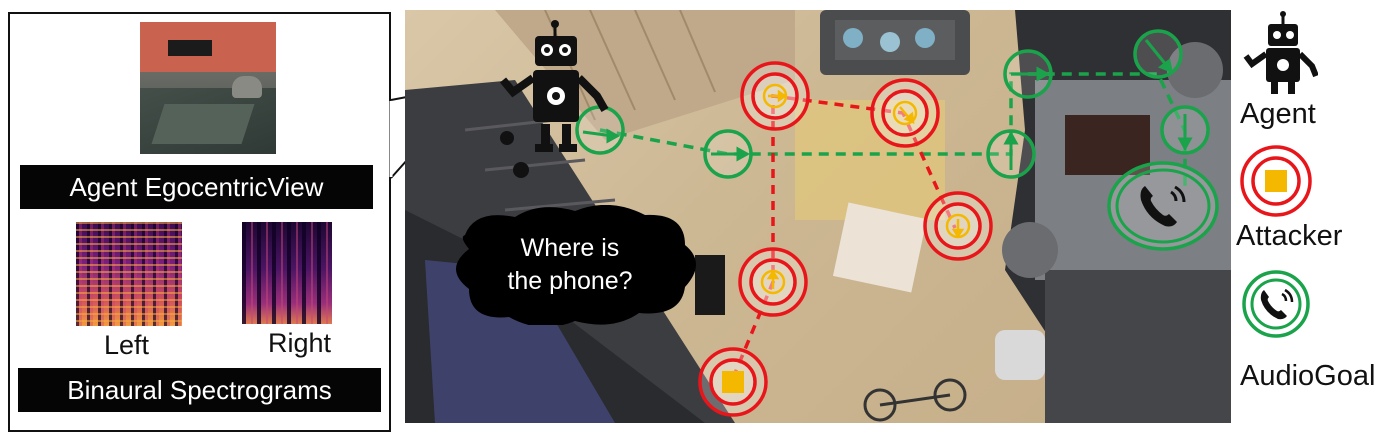 The width and height of the screenshot is (1400, 443). I want to click on egocentric-view-image, so click(208, 88).